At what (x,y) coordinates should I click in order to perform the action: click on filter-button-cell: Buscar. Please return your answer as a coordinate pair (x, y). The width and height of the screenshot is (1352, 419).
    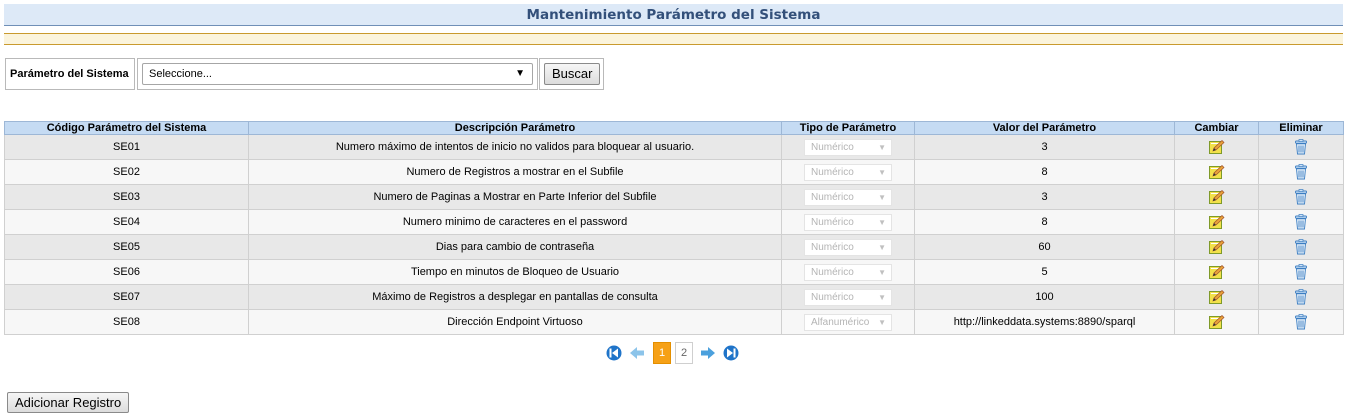
    Looking at the image, I should click on (571, 74).